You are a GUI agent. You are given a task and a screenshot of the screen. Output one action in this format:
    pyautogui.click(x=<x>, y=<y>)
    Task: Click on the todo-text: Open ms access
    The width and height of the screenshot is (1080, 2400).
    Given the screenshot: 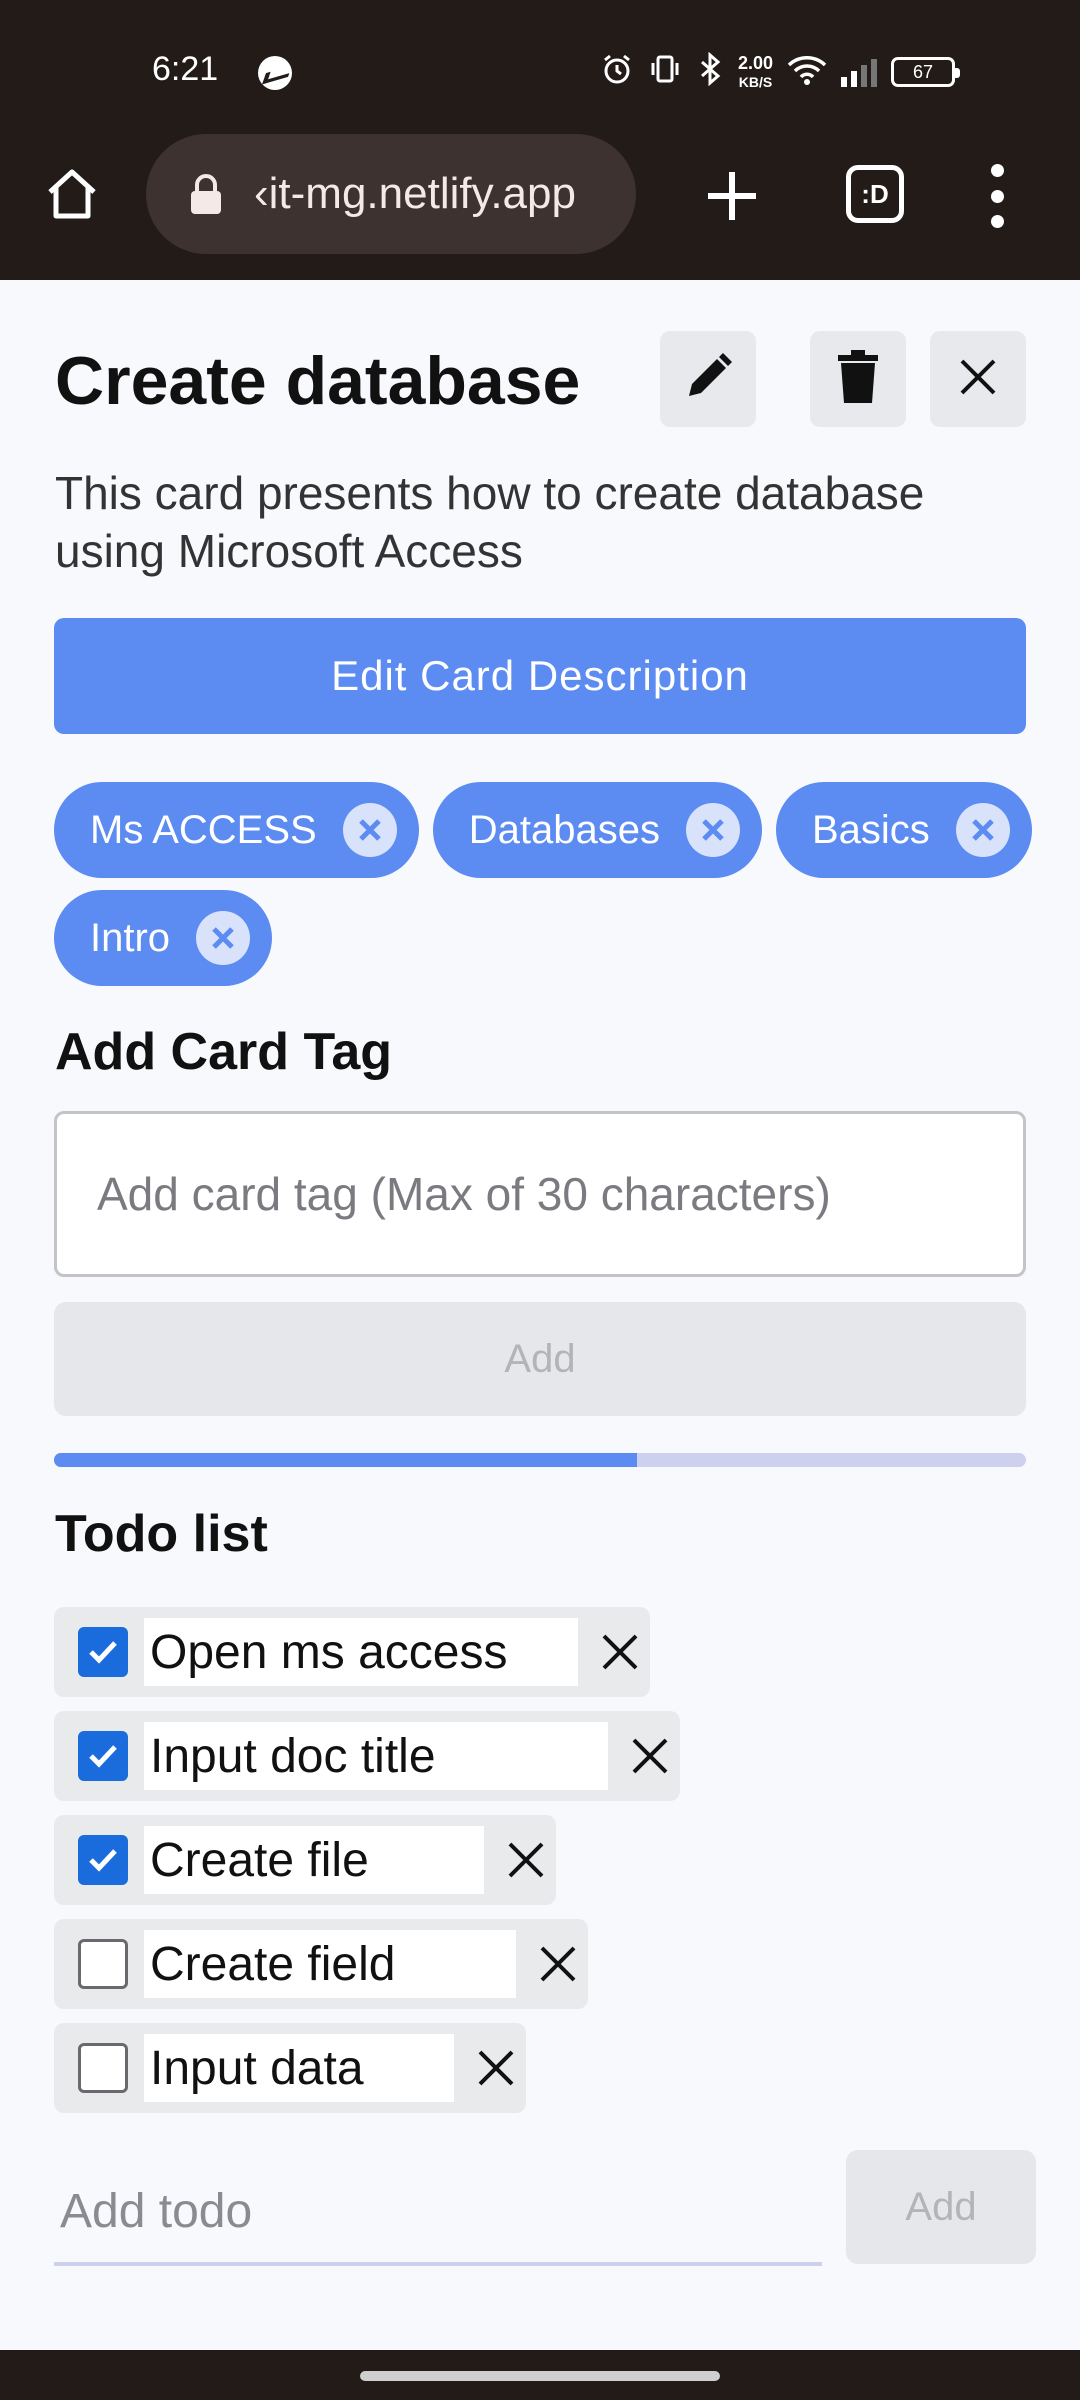 What is the action you would take?
    pyautogui.click(x=361, y=1652)
    